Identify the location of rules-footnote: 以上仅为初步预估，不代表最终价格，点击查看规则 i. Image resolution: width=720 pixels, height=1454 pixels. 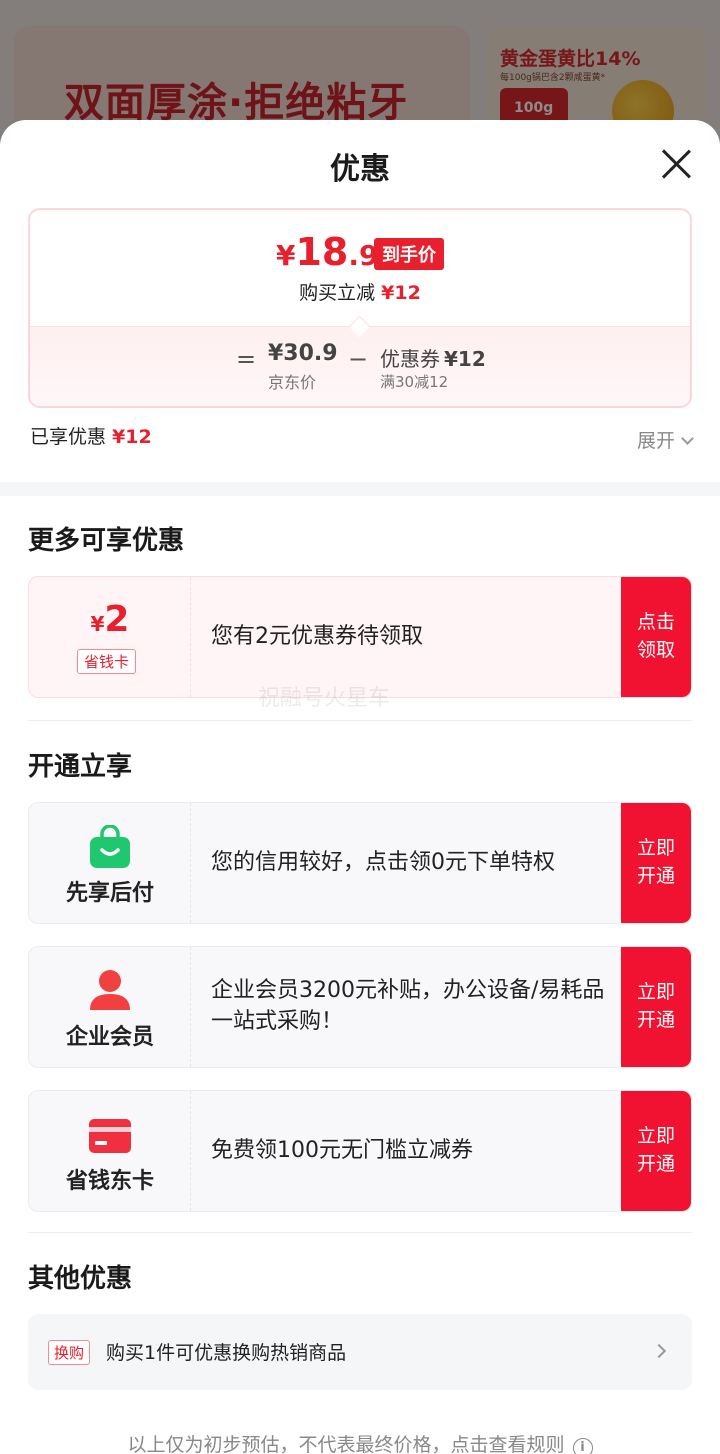
(360, 1442).